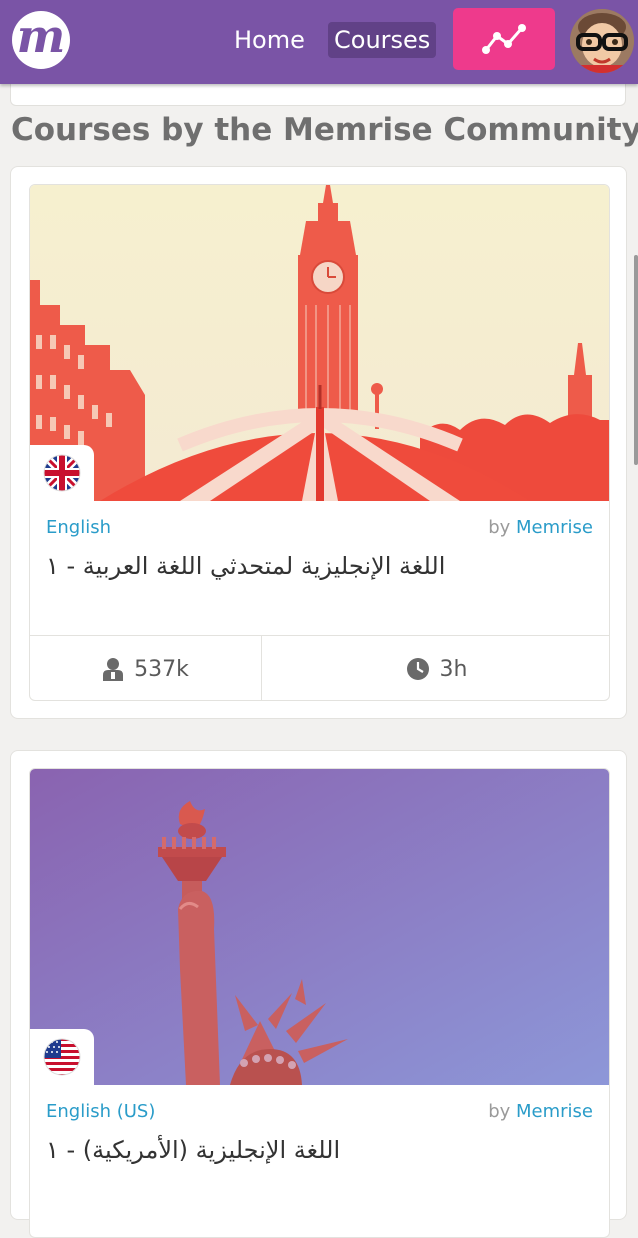 The width and height of the screenshot is (638, 1238). What do you see at coordinates (636, 360) in the screenshot?
I see `scrollbar-thumb` at bounding box center [636, 360].